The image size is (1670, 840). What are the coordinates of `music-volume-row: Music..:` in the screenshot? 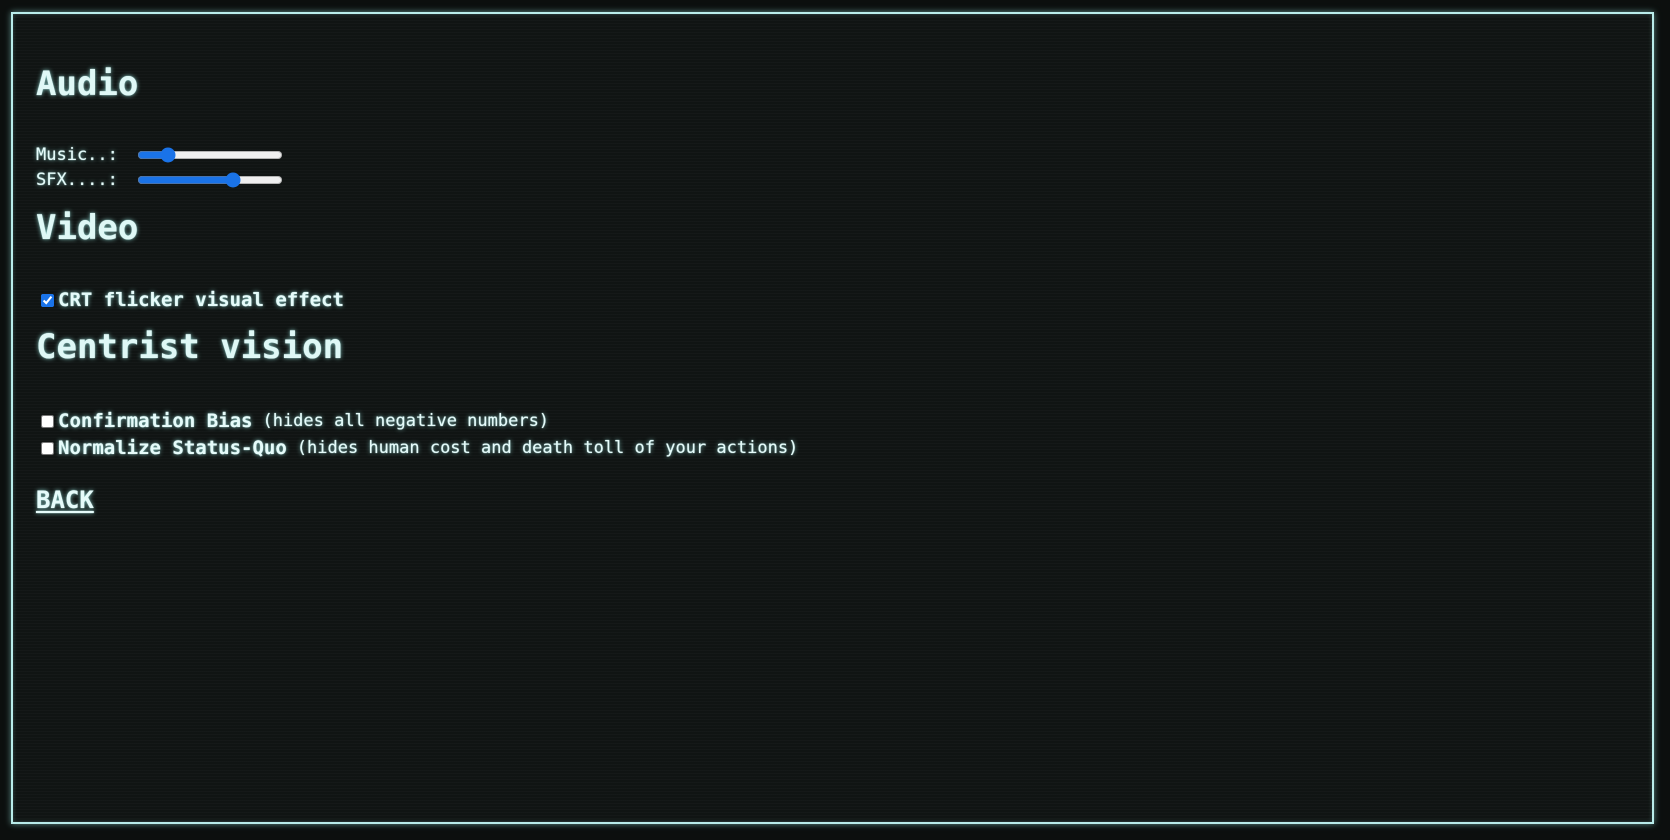 It's located at (159, 155).